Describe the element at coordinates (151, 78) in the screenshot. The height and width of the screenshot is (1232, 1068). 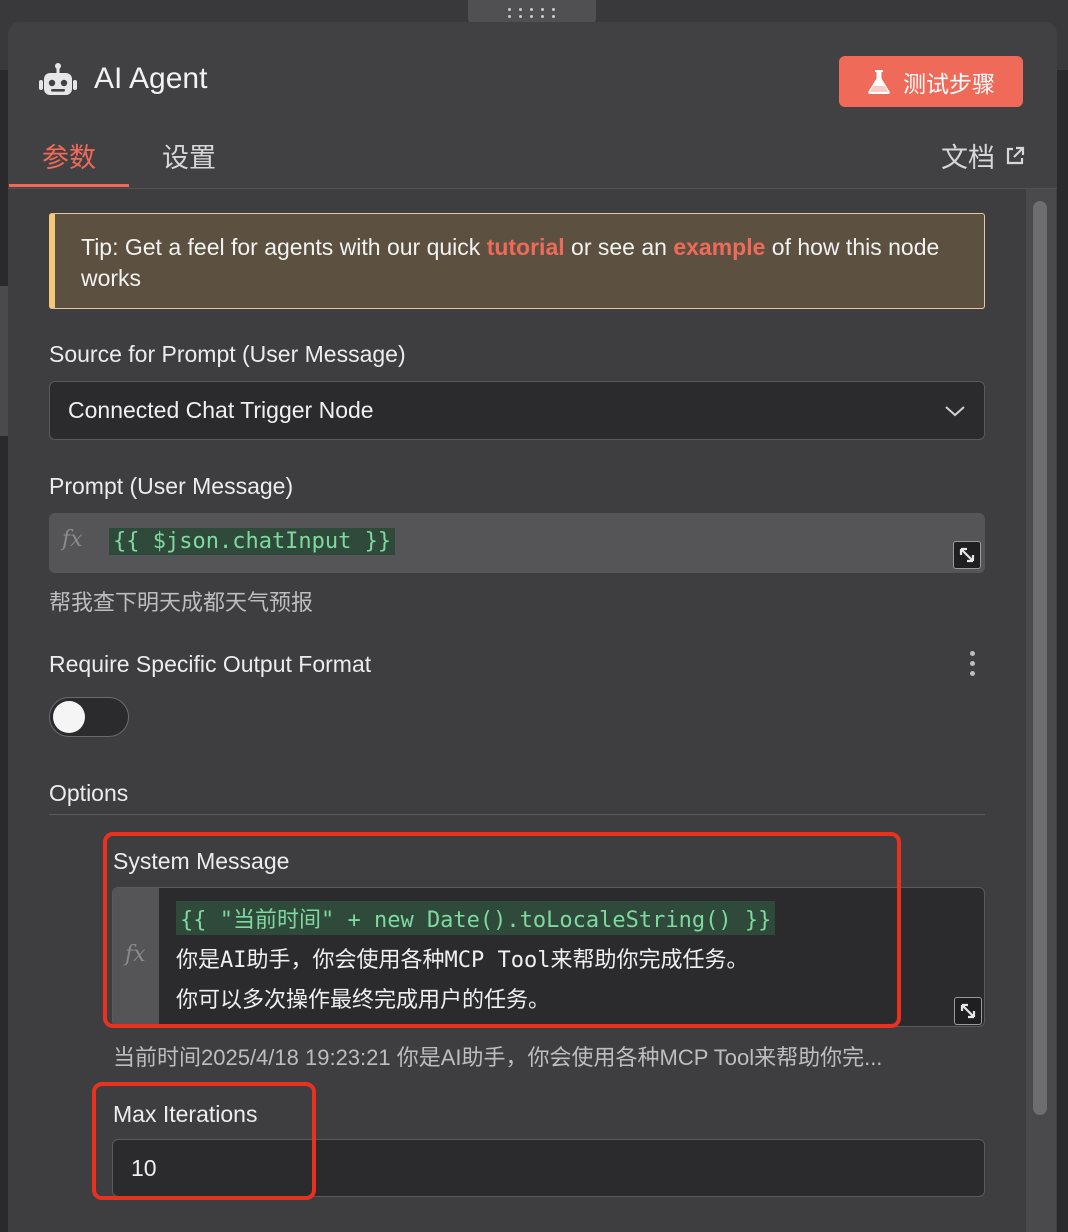
I see `node-title: AI Agent` at that location.